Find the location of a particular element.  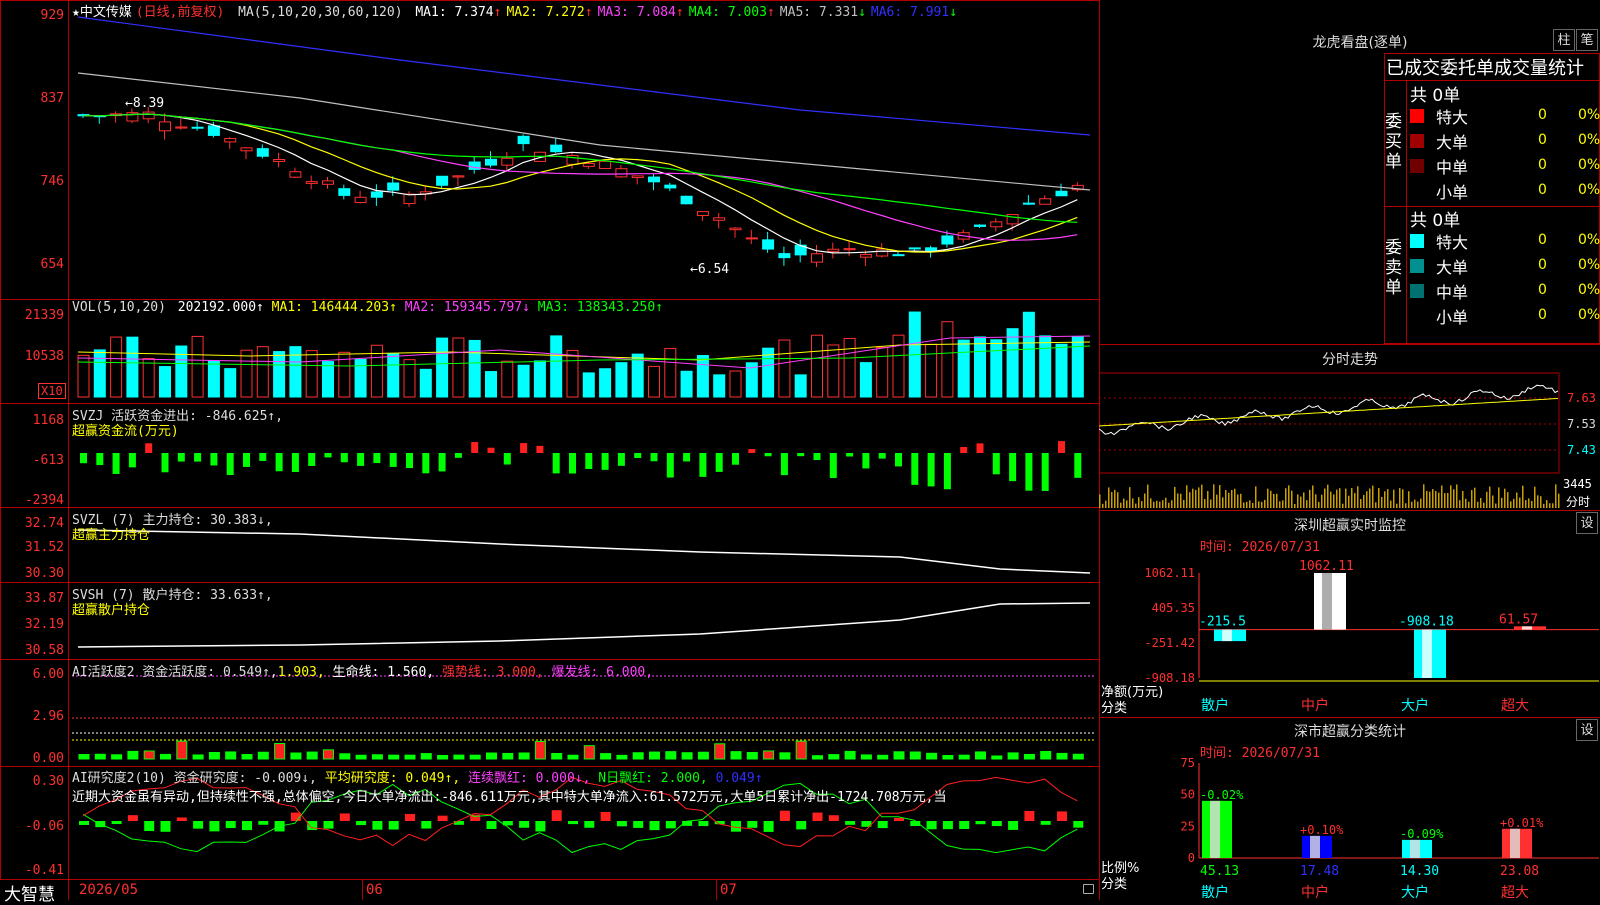

monitor-tick-label: 405.35 is located at coordinates (1173, 608).